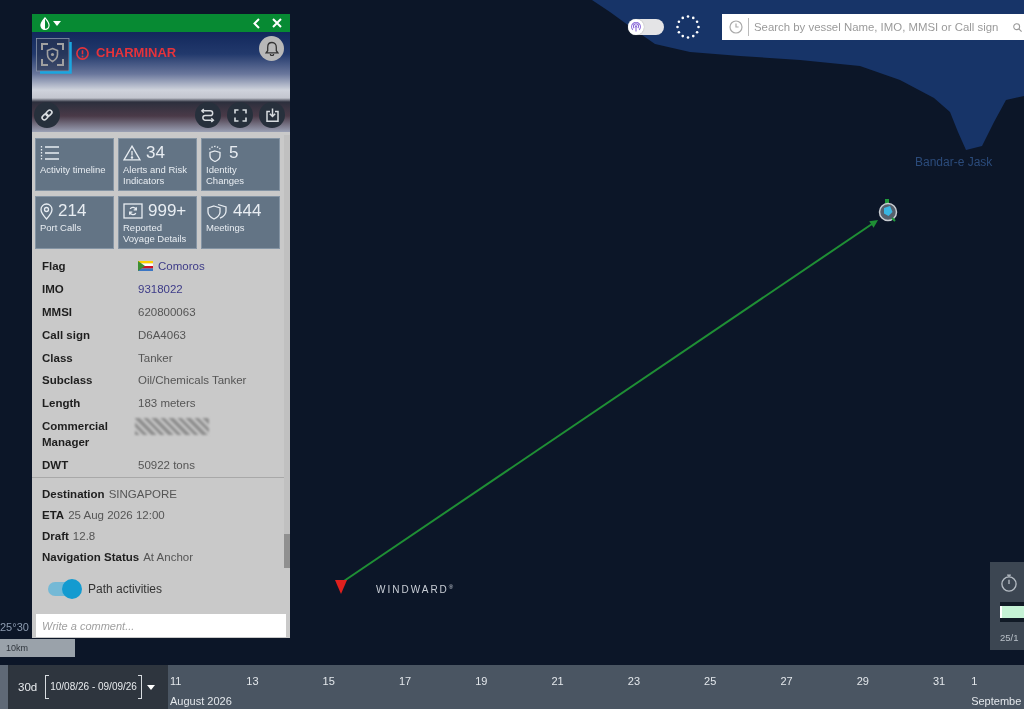  What do you see at coordinates (415, 589) in the screenshot?
I see `brand-wordmark: WINDWARD$^{®}$` at bounding box center [415, 589].